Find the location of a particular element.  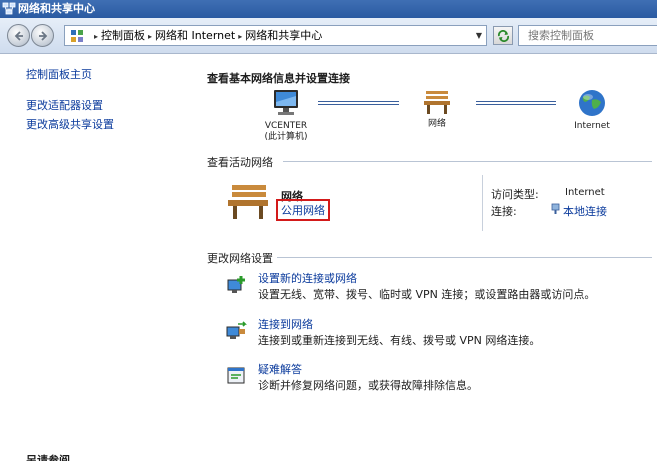

access-type-value: Internet is located at coordinates (585, 192).